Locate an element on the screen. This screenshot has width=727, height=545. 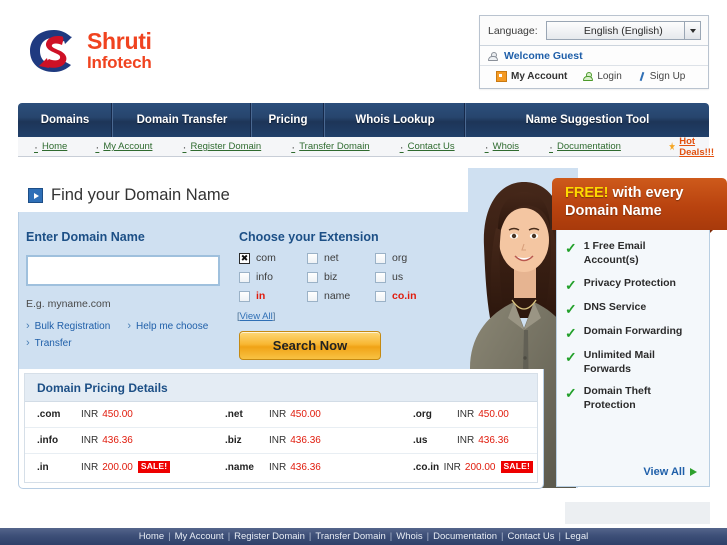
extension-option-in: in is located at coordinates (273, 296).